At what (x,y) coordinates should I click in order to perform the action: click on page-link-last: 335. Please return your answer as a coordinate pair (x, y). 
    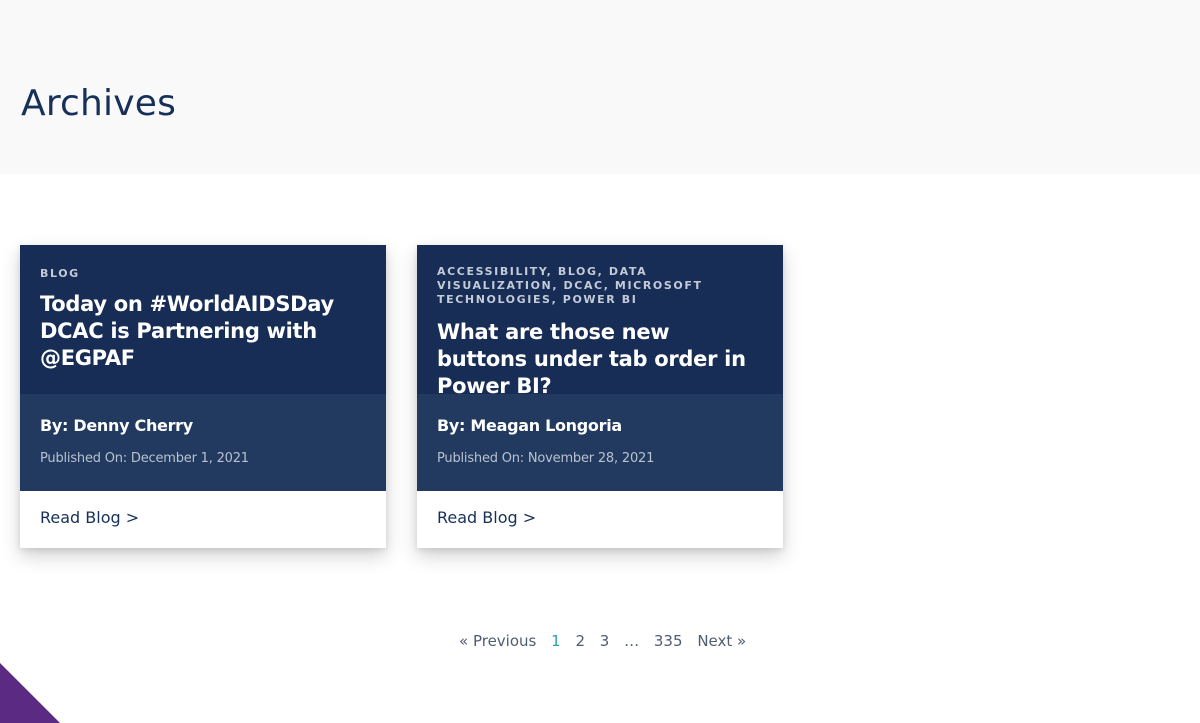
    Looking at the image, I should click on (668, 641).